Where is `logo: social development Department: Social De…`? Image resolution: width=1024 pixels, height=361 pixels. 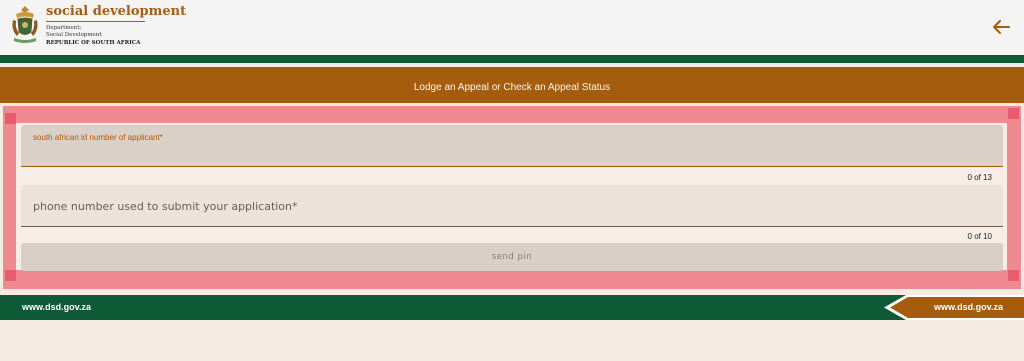
logo: social development Department: Social De… is located at coordinates (98, 25).